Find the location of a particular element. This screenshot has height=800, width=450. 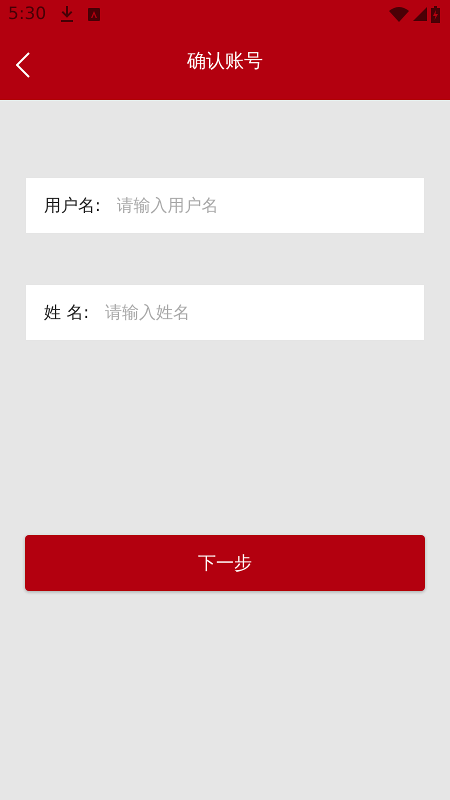

screen-title: 确认账号 is located at coordinates (225, 61).